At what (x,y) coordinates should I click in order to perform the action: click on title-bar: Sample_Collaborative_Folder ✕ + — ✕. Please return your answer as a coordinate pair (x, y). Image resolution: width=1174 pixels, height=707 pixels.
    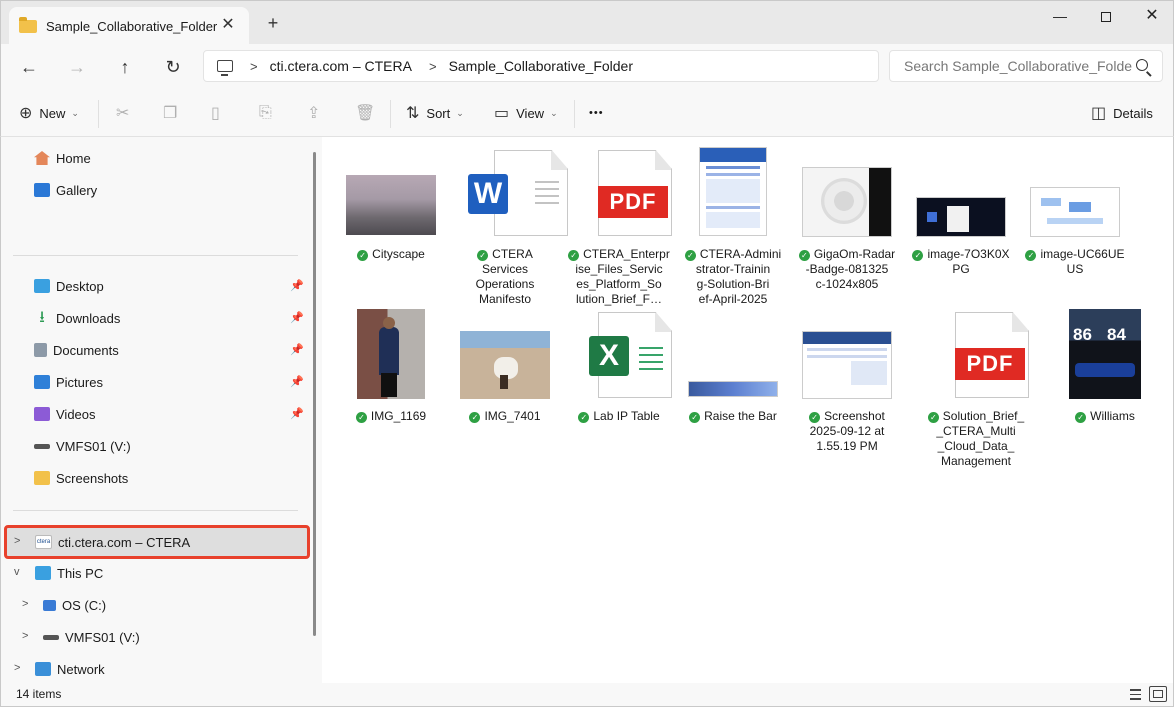
    Looking at the image, I should click on (587, 22).